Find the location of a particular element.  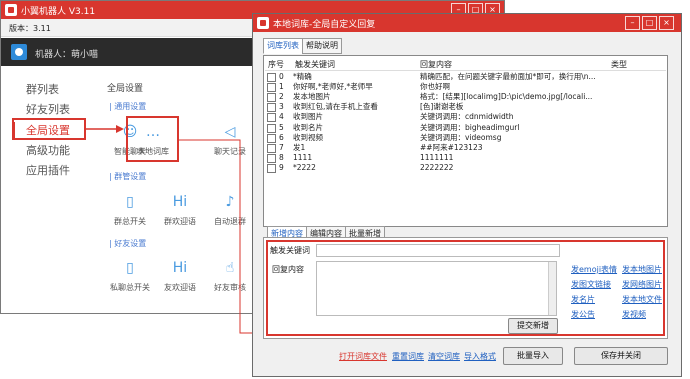

reply-textarea is located at coordinates (436, 288).